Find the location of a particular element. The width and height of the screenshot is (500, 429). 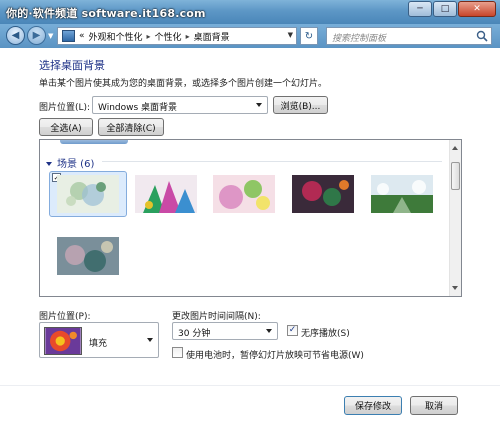

group-header-label: 场景 (6) is located at coordinates (76, 164).